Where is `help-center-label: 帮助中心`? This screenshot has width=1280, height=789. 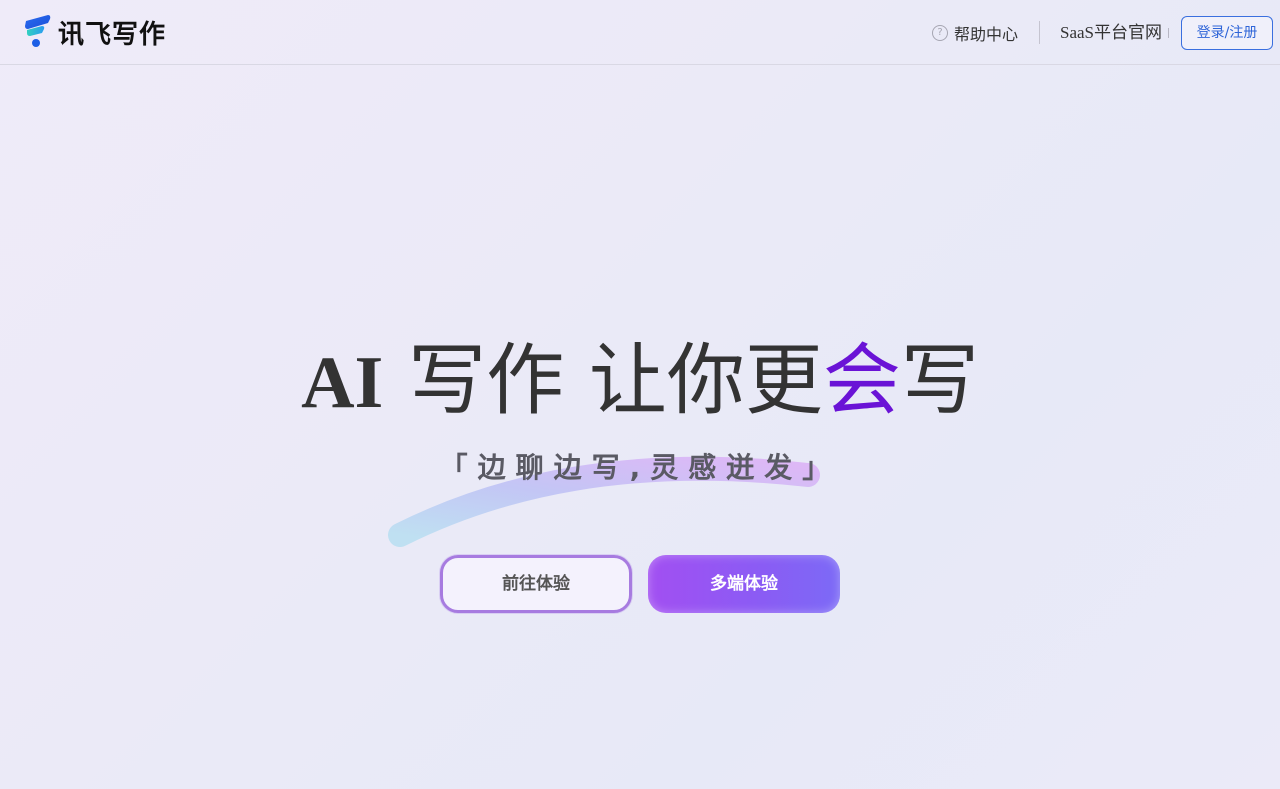
help-center-label: 帮助中心 is located at coordinates (986, 34).